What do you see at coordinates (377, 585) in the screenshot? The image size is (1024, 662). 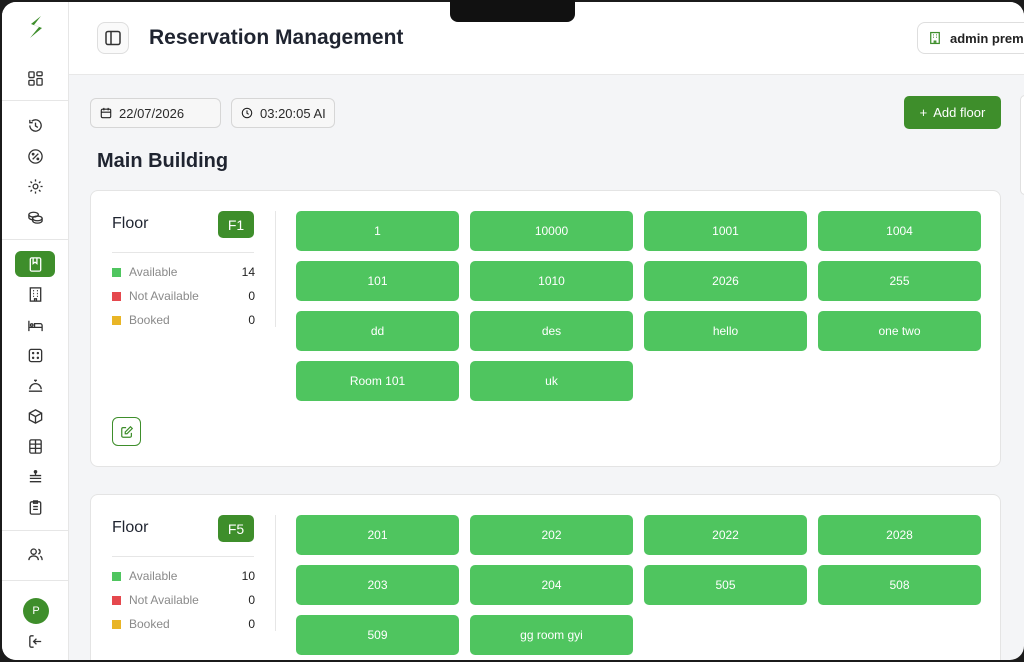 I see `room-button: 203` at bounding box center [377, 585].